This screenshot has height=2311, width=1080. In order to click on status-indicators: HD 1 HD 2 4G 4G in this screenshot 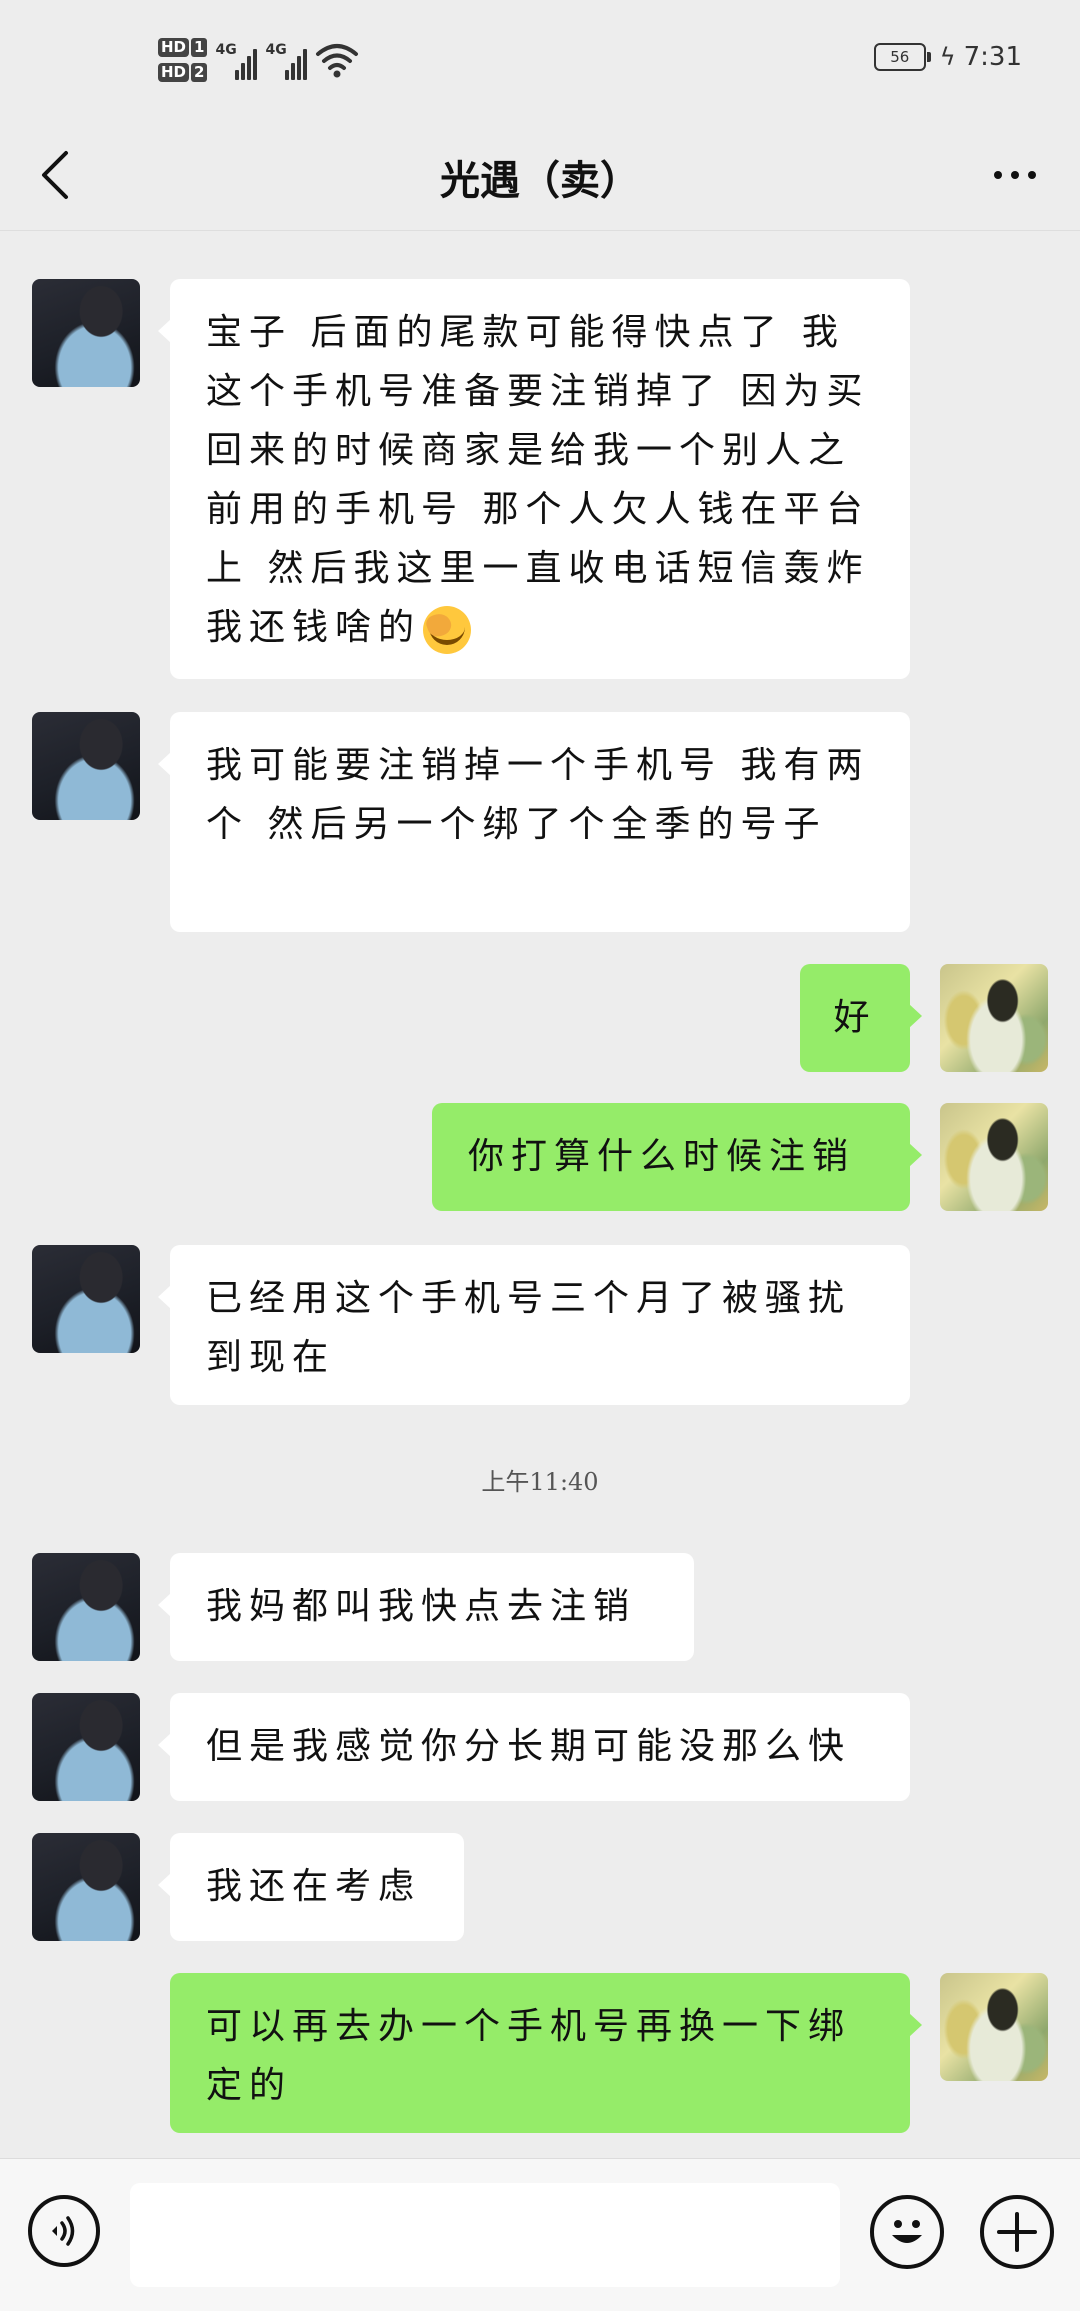, I will do `click(258, 60)`.